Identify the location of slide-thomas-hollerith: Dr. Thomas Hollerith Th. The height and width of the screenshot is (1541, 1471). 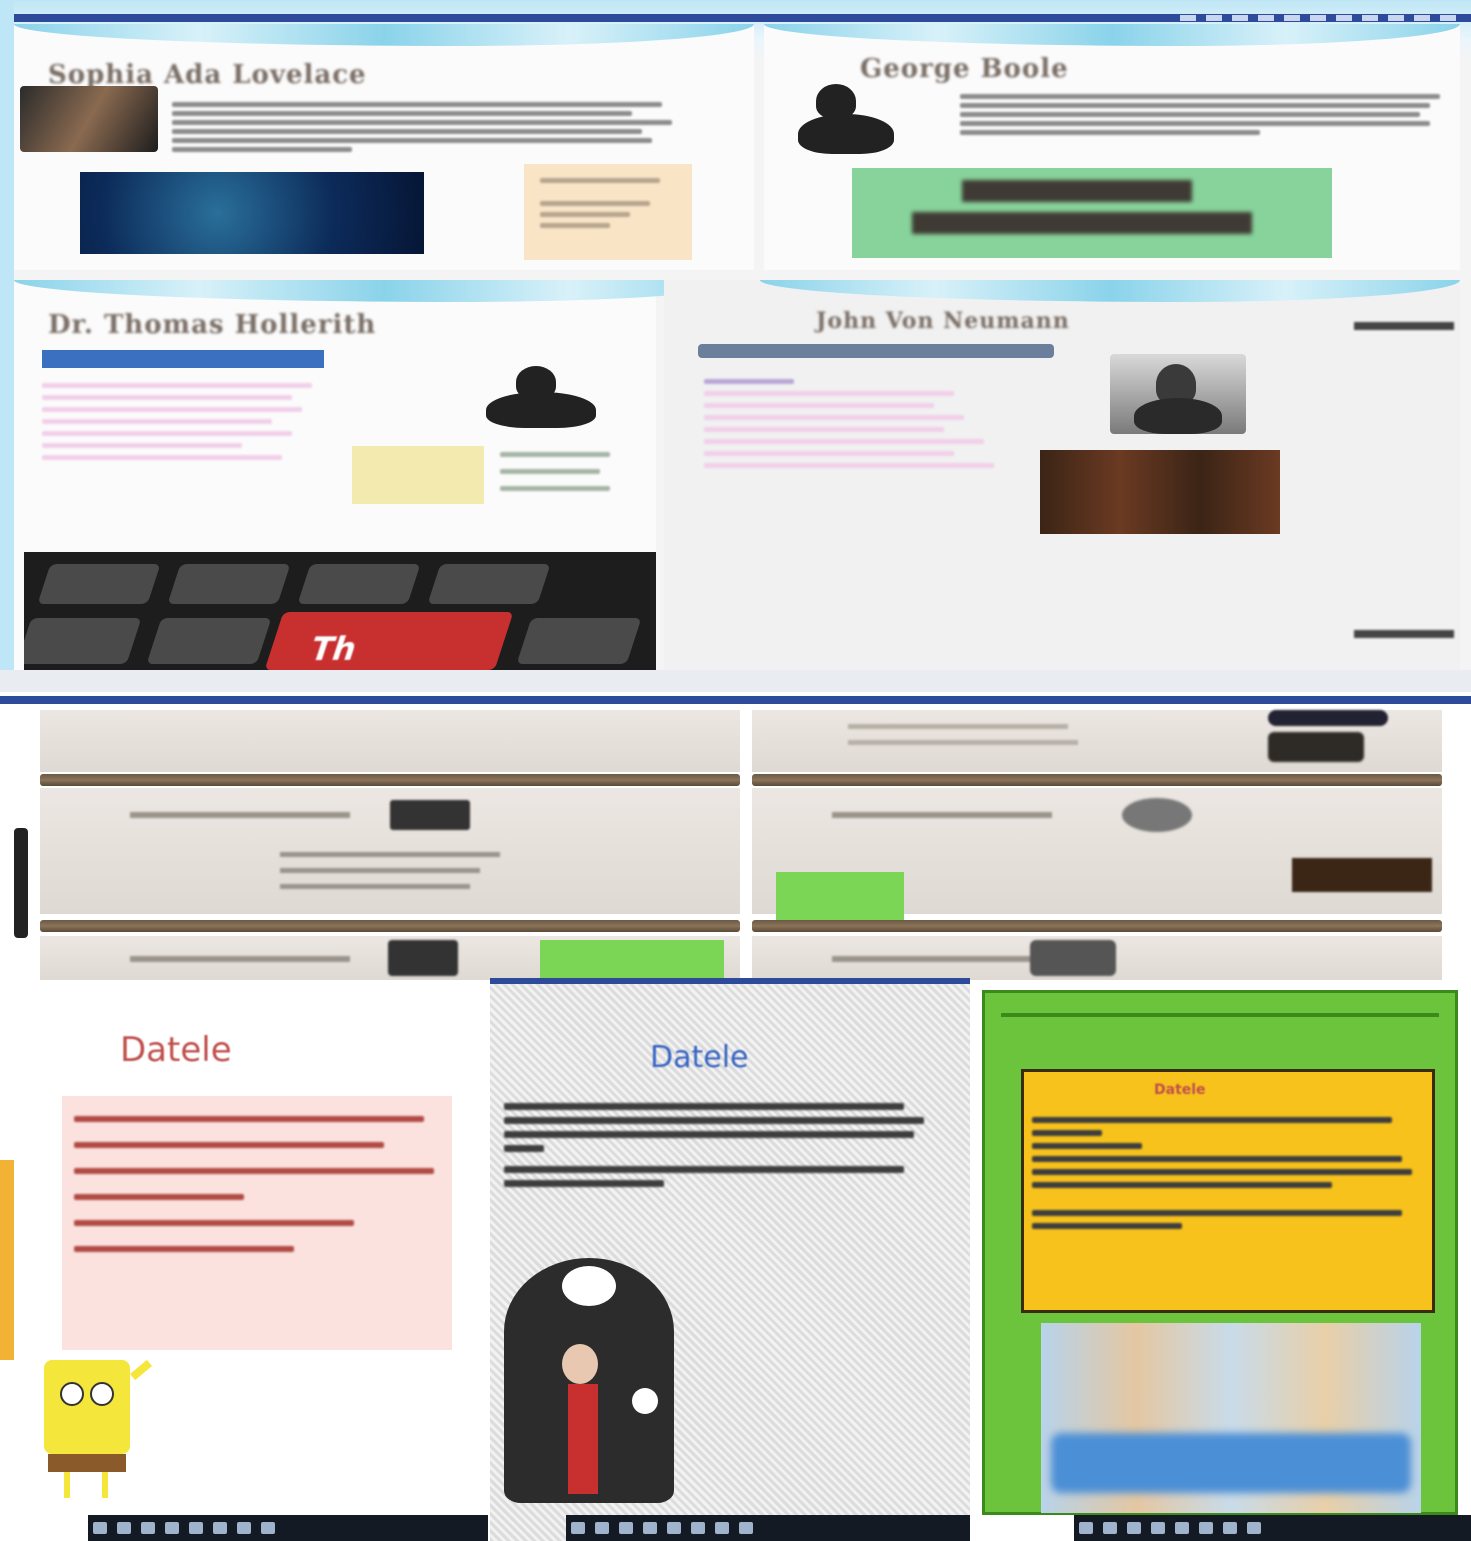
(384, 475).